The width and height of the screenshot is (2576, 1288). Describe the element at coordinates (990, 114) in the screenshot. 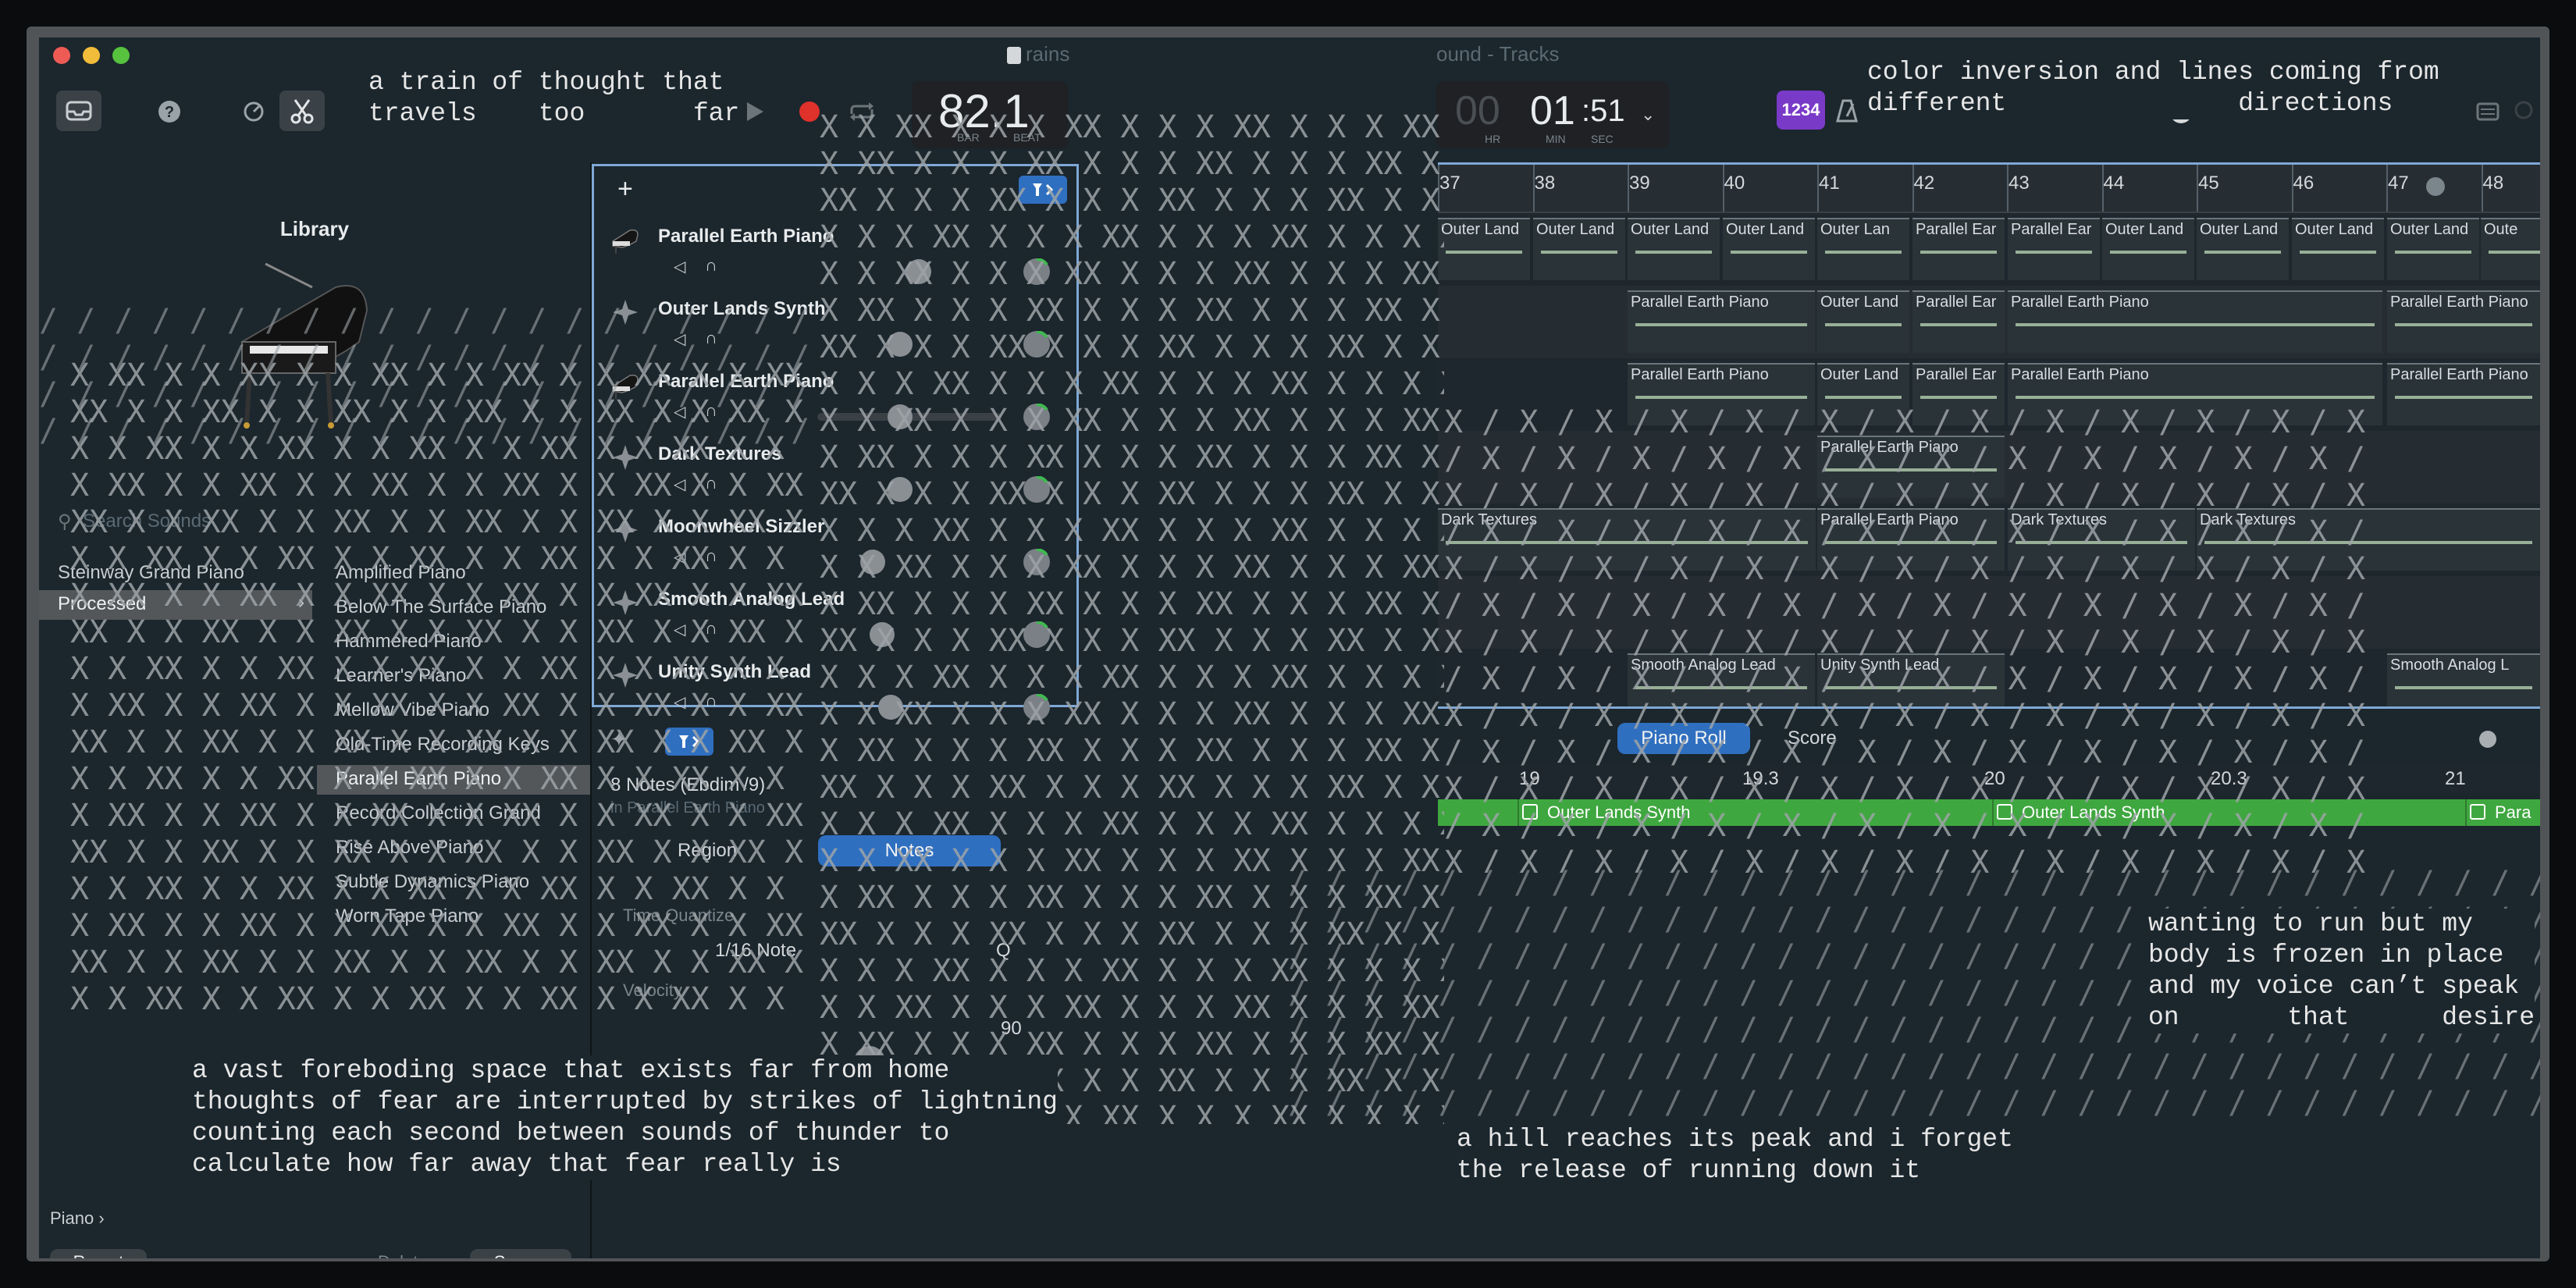

I see `position-display: 82.1 BAR BEAT` at that location.